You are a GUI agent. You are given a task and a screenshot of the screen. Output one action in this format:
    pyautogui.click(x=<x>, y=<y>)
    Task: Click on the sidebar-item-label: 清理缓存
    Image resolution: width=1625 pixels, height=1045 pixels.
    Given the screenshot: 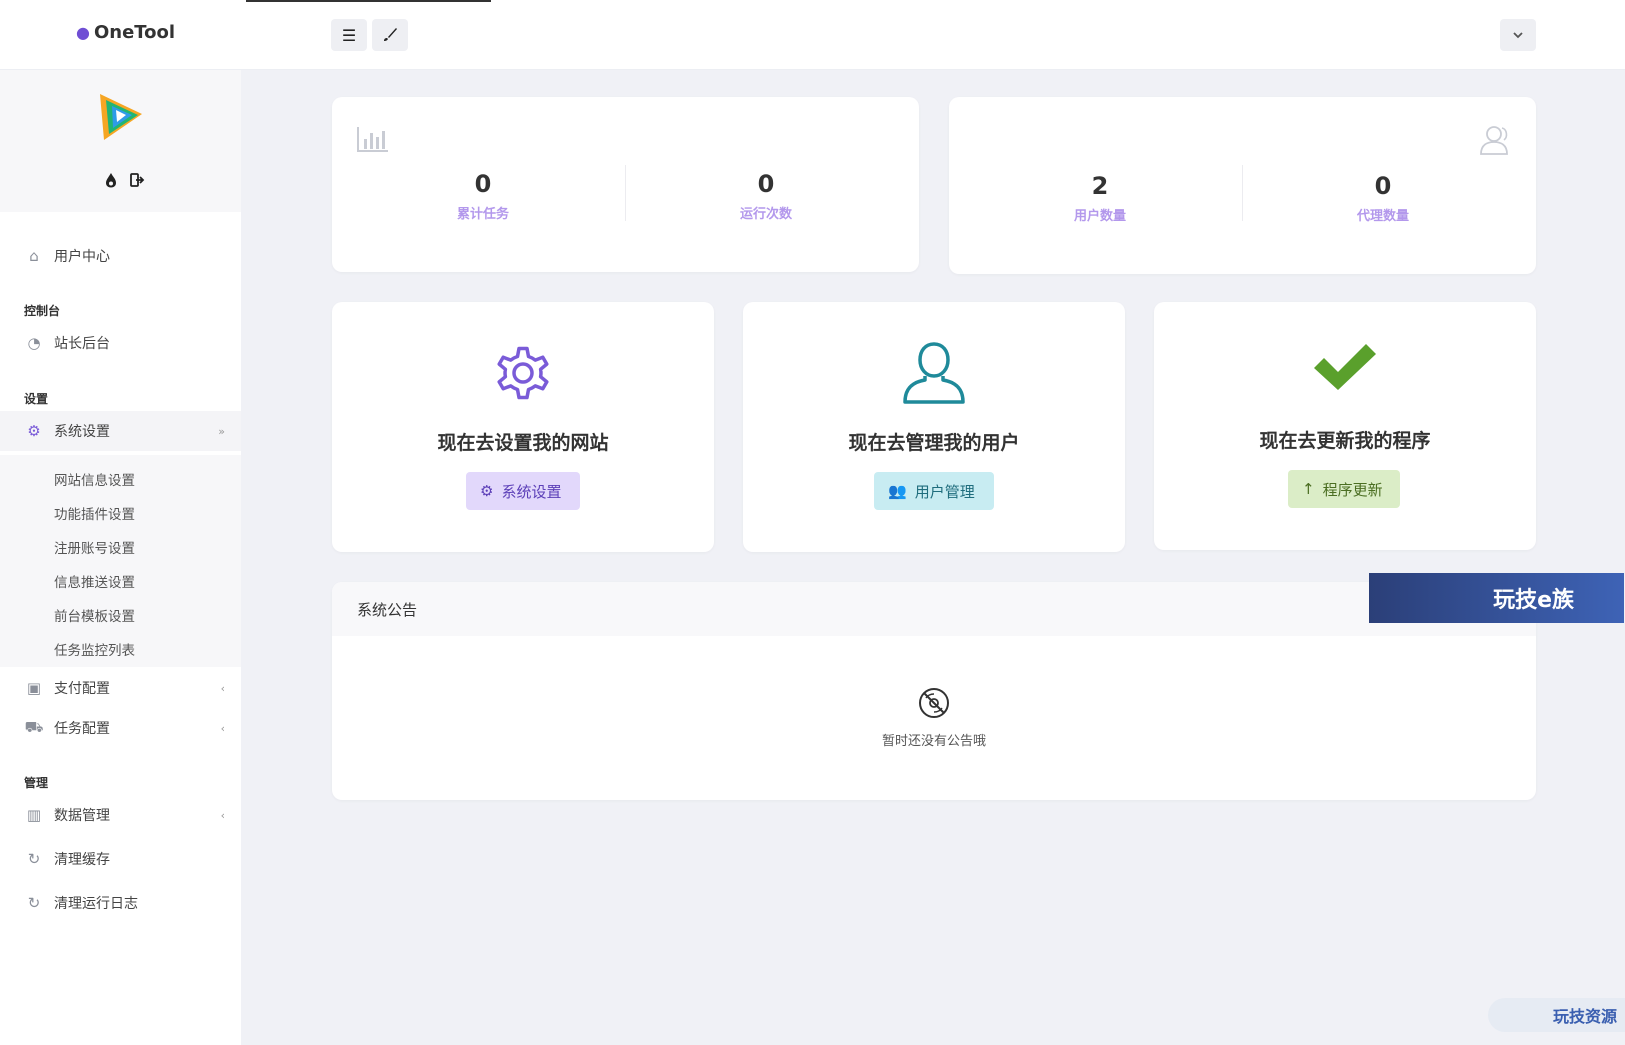 What is the action you would take?
    pyautogui.click(x=82, y=860)
    